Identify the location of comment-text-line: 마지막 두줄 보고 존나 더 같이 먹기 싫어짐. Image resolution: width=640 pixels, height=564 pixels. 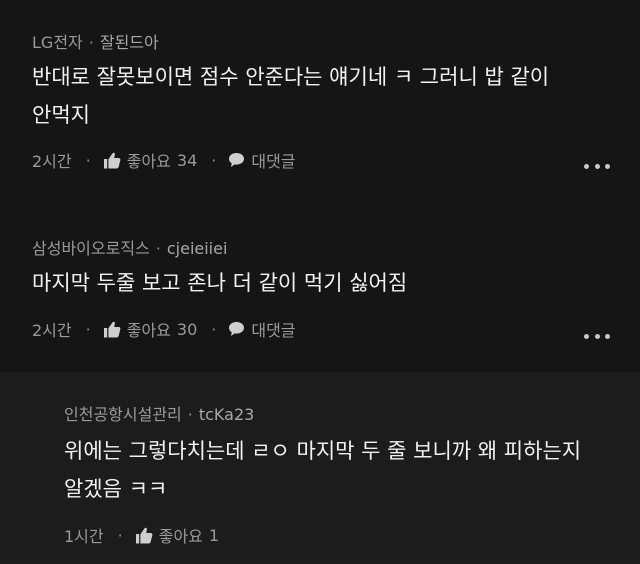
(220, 283).